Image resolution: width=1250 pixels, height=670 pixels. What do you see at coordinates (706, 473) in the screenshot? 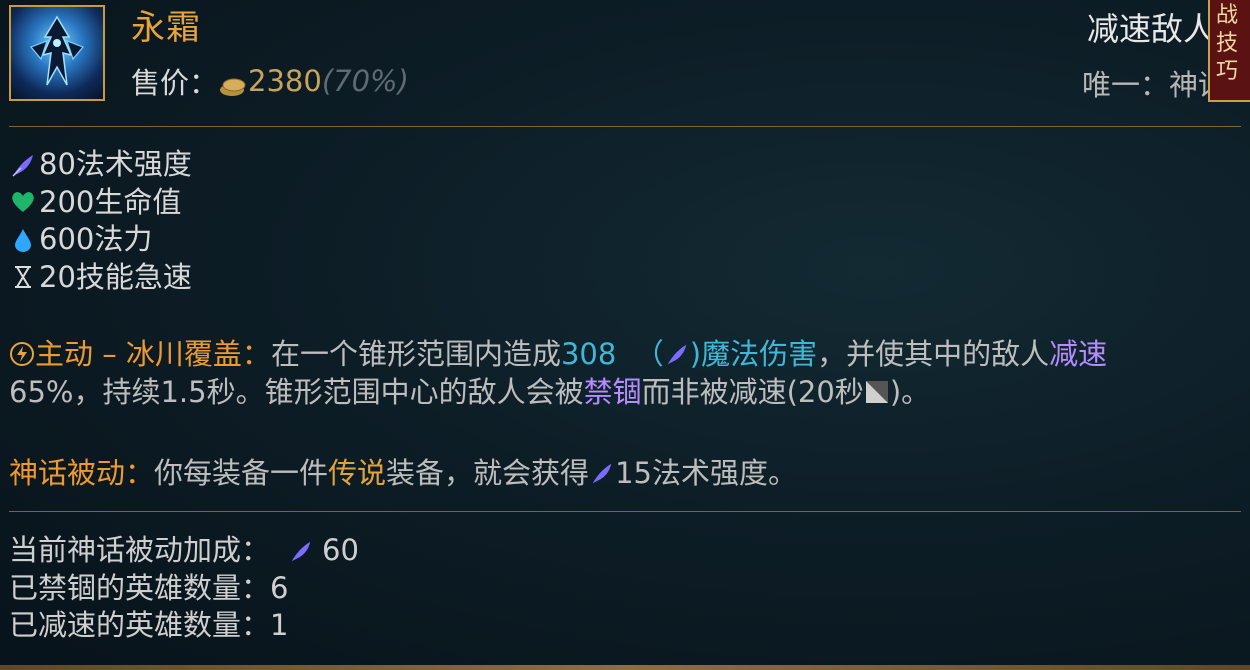
I see `passive-text: 15法术强度。` at bounding box center [706, 473].